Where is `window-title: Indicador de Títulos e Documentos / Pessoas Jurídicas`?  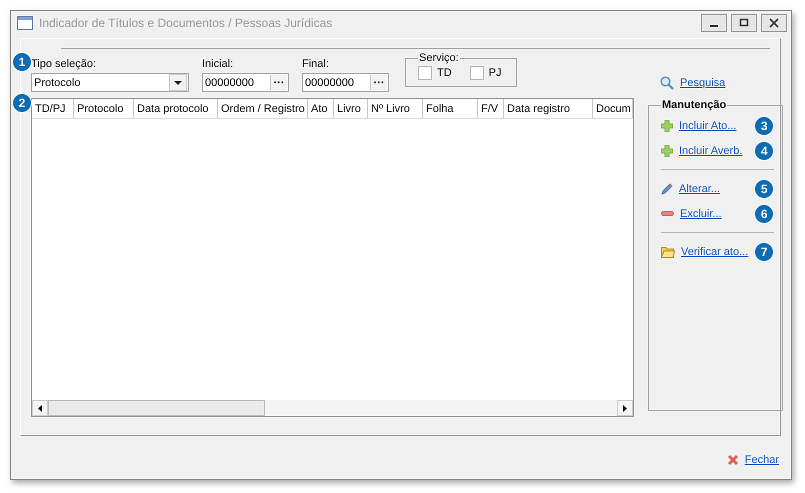
window-title: Indicador de Títulos e Documentos / Pessoas Jurídicas is located at coordinates (186, 23).